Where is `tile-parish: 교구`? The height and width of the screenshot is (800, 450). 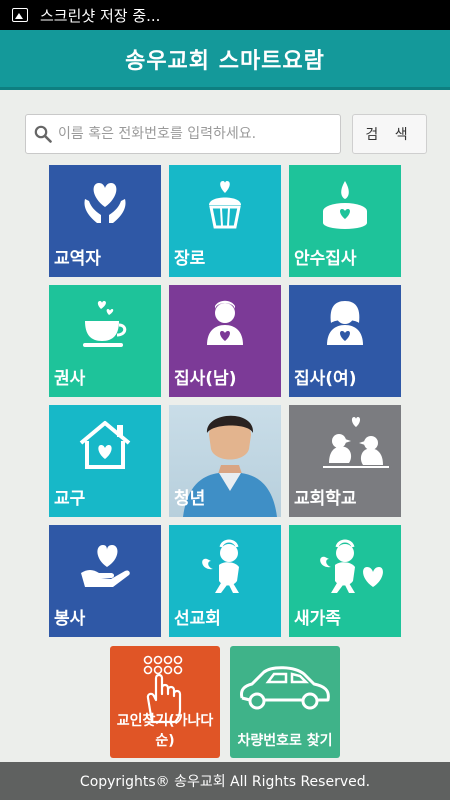 tile-parish: 교구 is located at coordinates (105, 461).